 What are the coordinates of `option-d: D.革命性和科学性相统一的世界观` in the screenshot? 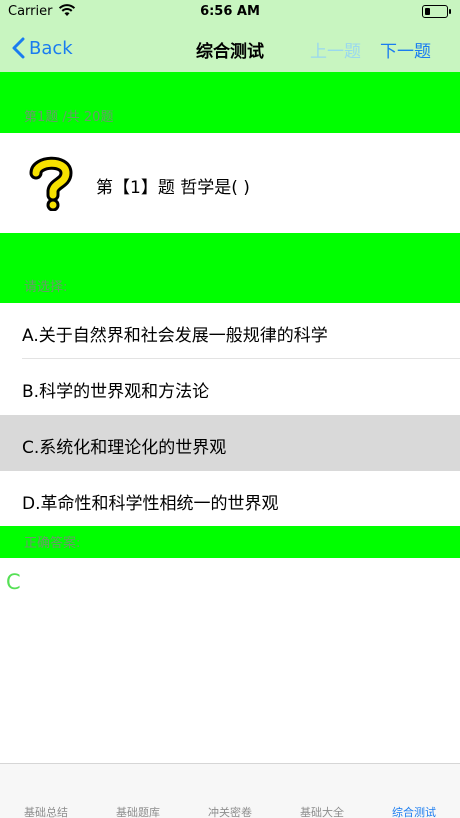 It's located at (230, 499).